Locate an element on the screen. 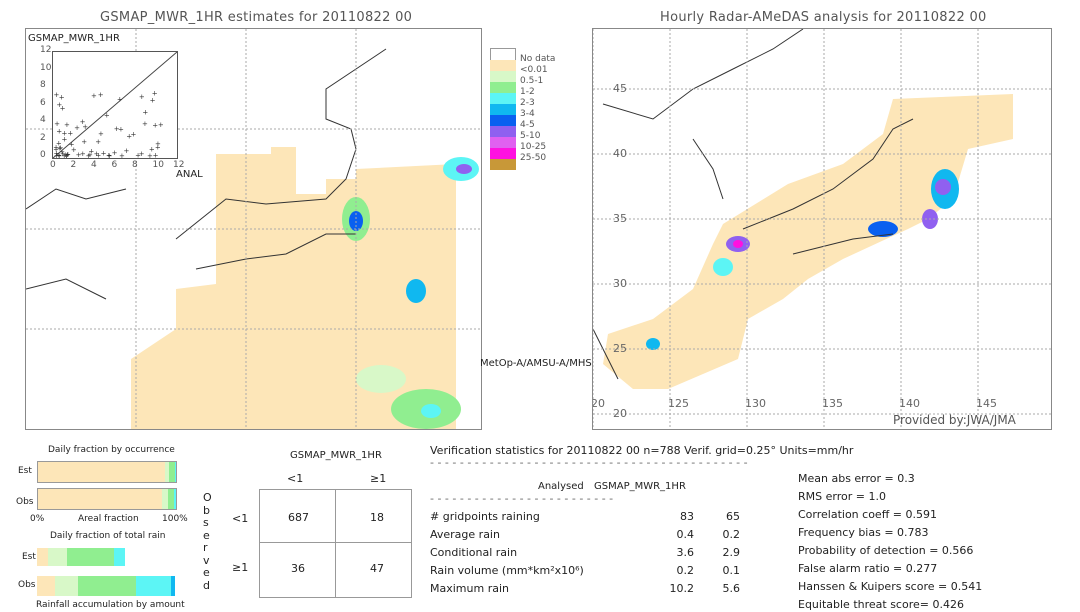 The height and width of the screenshot is (612, 1080). observed-letter: s is located at coordinates (206, 522).